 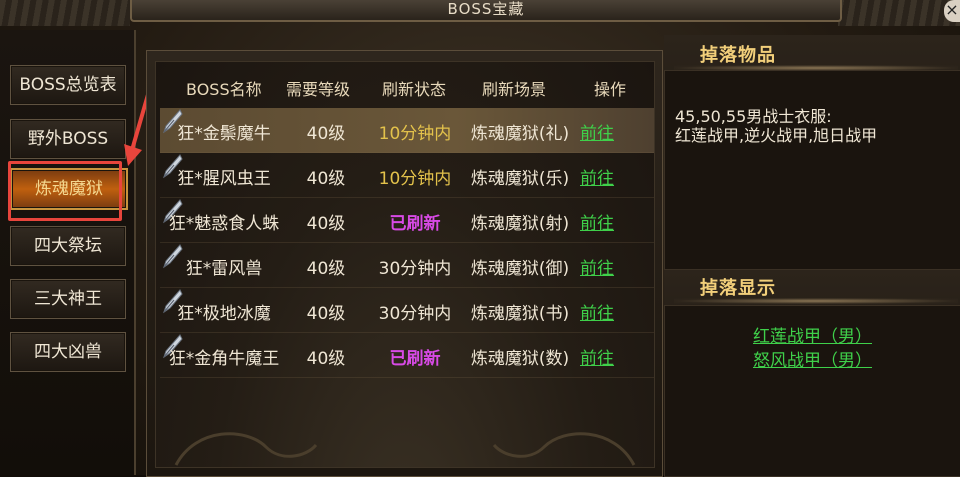 I want to click on header-boss-name: BOSS名称, so click(x=224, y=89).